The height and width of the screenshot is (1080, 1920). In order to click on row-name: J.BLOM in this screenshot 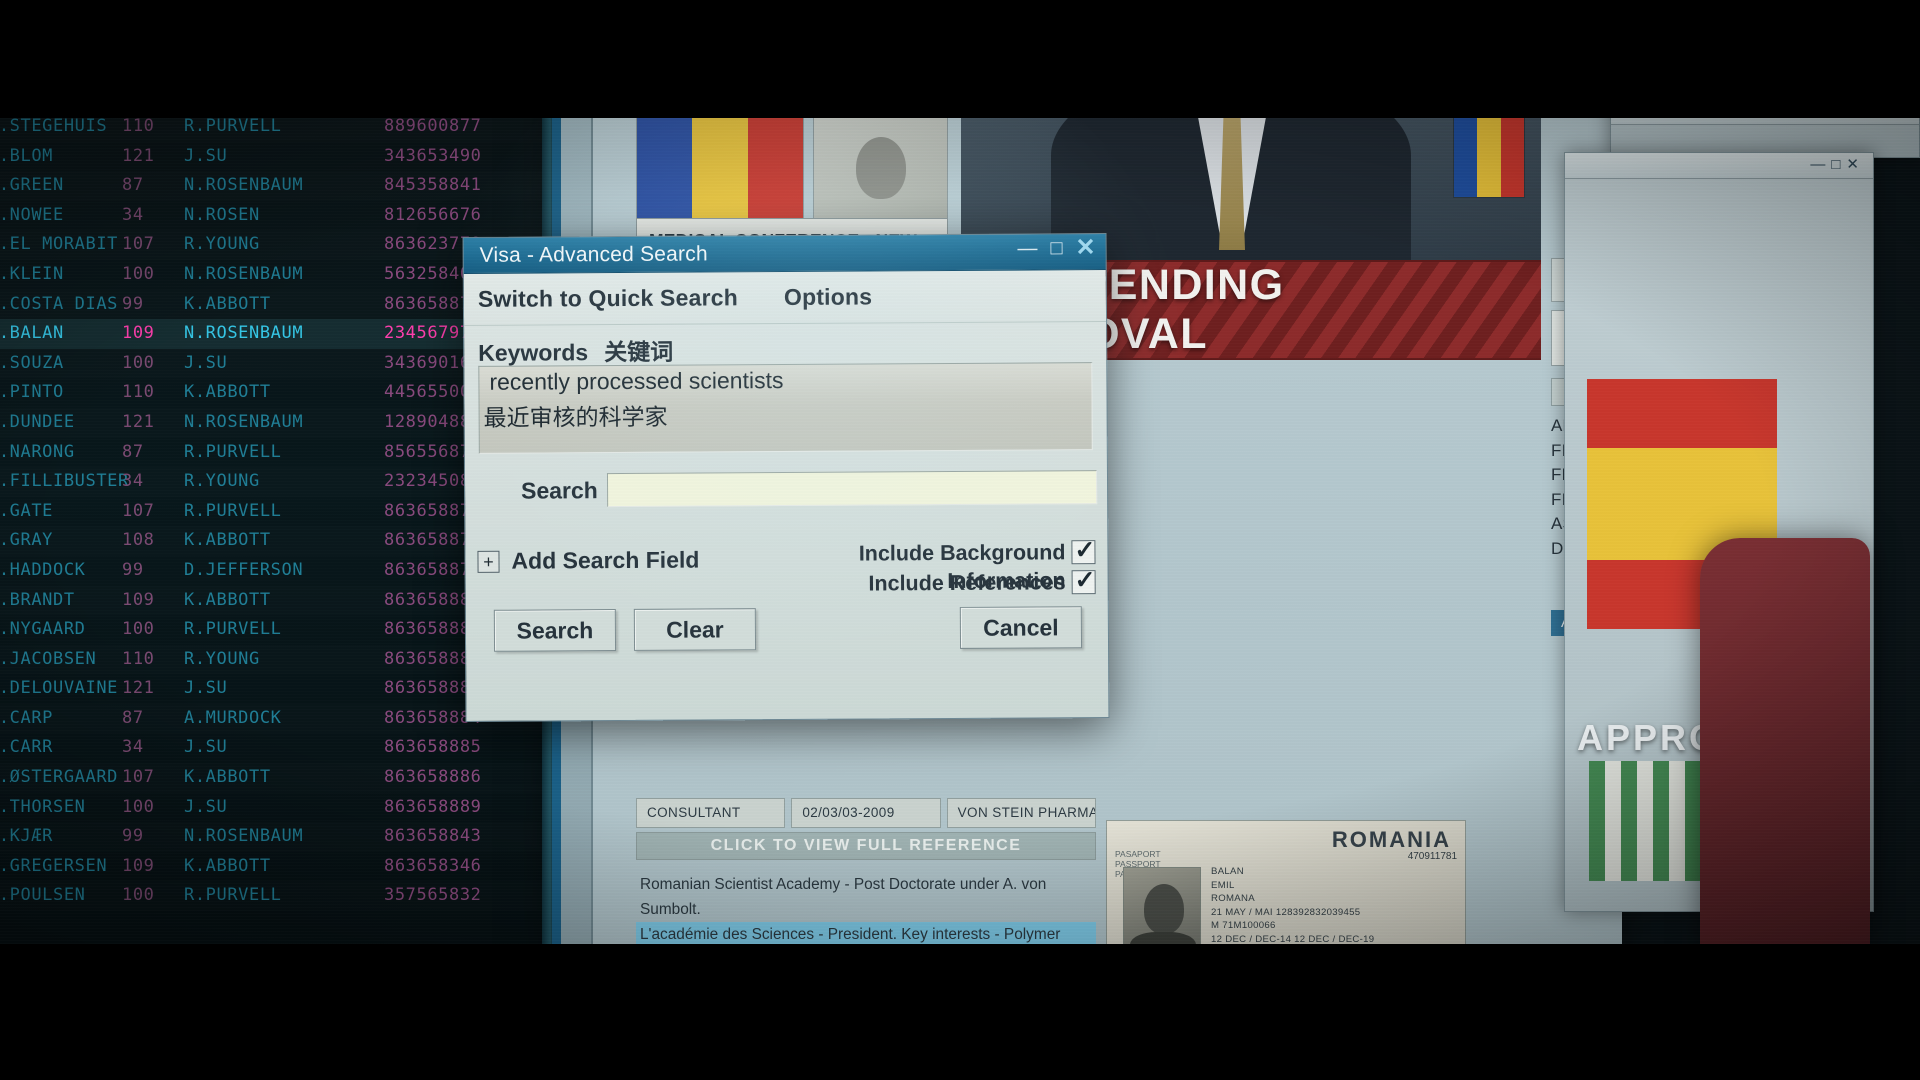, I will do `click(27, 155)`.